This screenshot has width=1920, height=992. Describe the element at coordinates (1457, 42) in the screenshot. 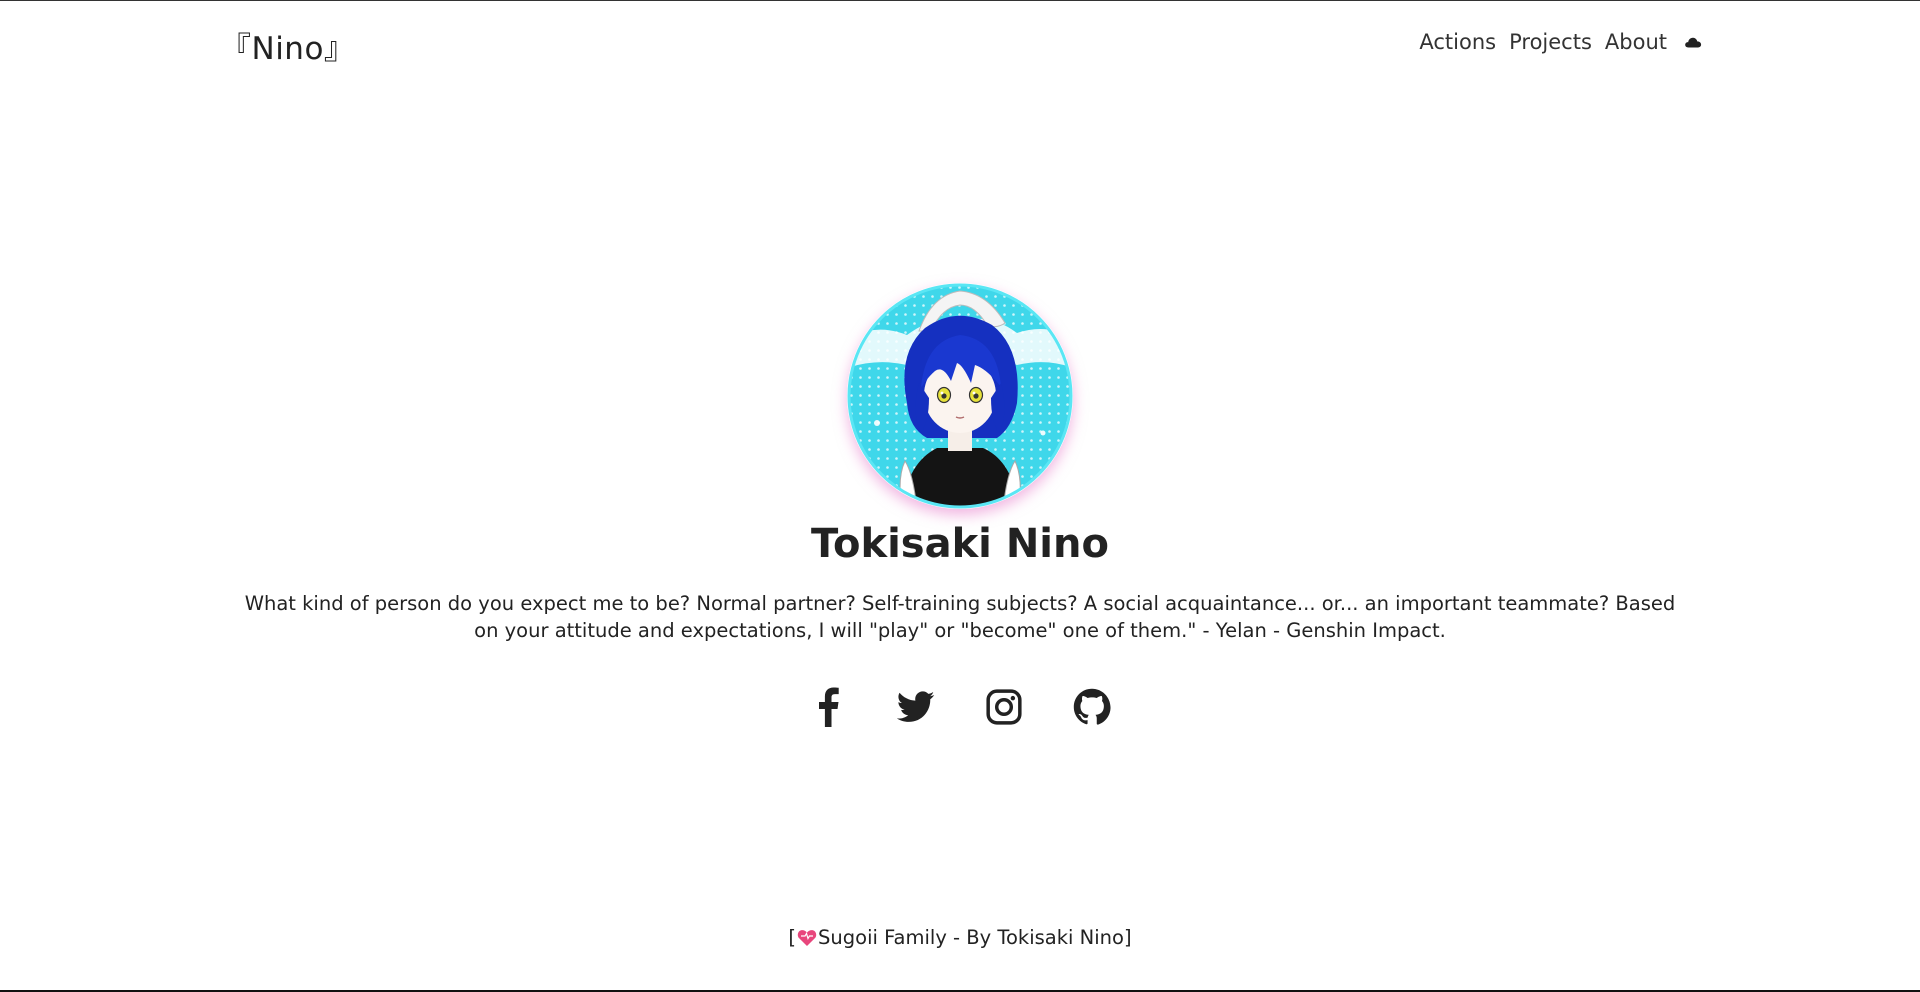

I see `nav-actions: Actions` at that location.